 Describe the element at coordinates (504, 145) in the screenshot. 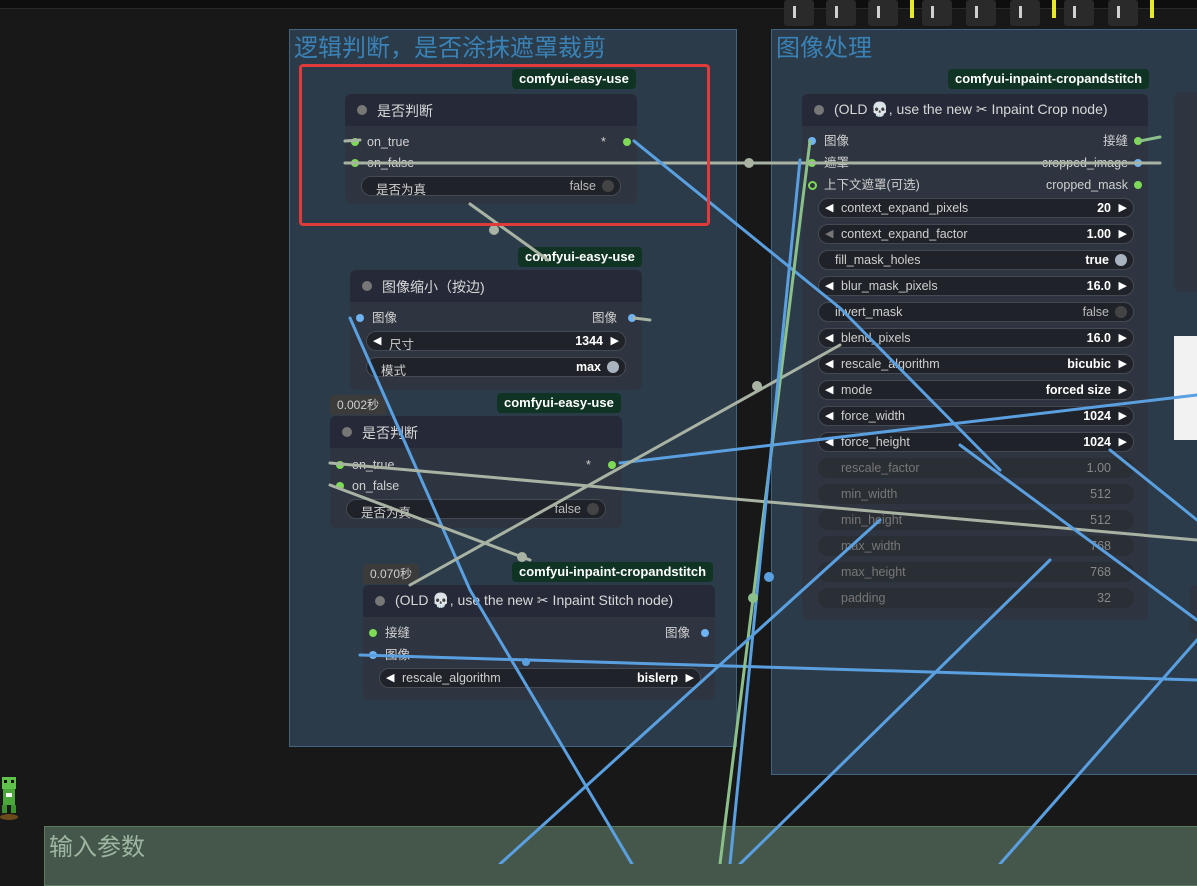

I see `highlight-box` at that location.